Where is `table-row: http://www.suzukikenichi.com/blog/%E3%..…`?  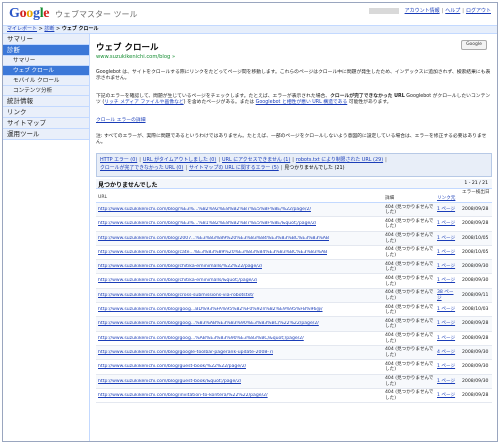 table-row: http://www.suzukikenichi.com/blog/%E3%..… is located at coordinates (294, 210).